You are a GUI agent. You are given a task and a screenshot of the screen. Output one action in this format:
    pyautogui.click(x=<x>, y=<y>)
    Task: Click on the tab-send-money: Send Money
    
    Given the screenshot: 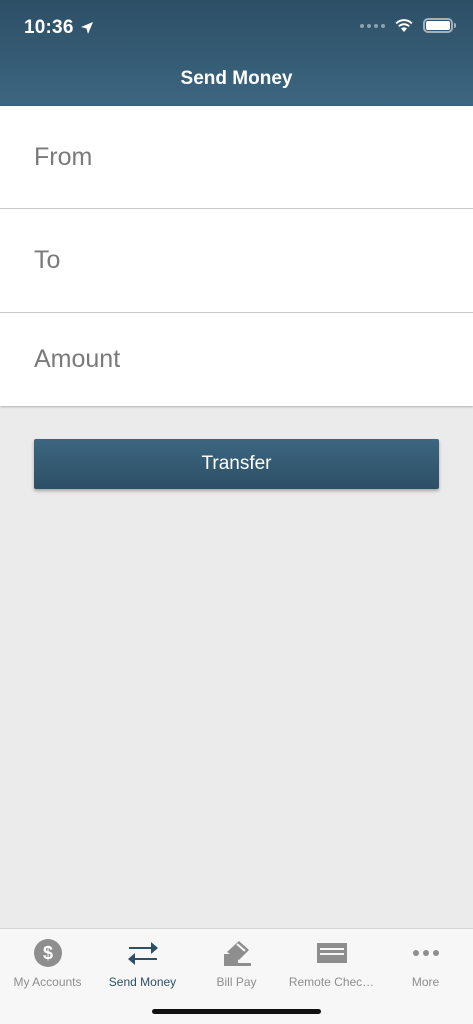 What is the action you would take?
    pyautogui.click(x=142, y=959)
    